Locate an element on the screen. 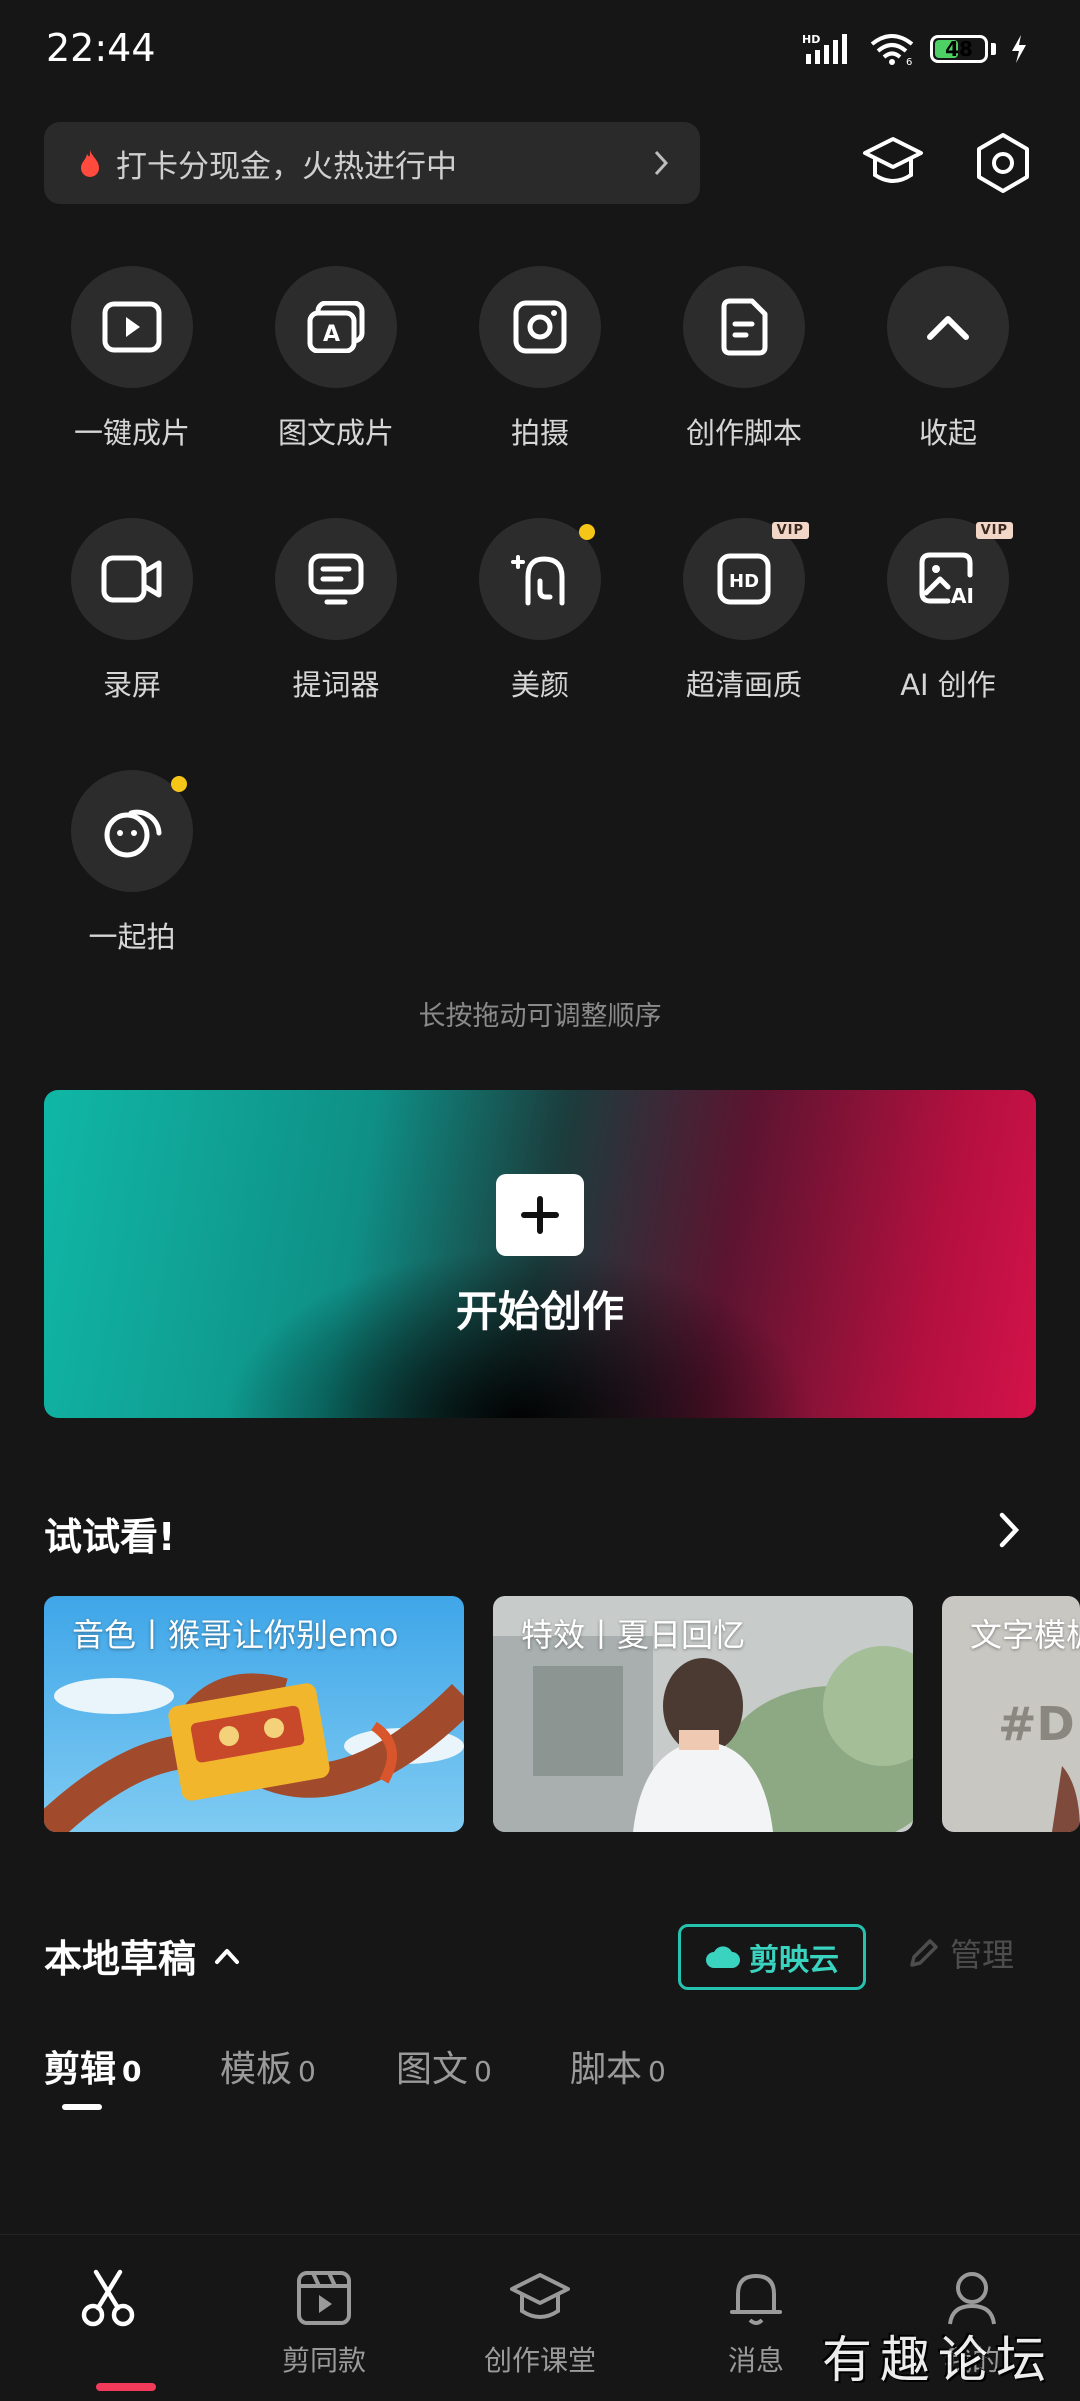  try-section-title: 试试看! is located at coordinates (110, 1537).